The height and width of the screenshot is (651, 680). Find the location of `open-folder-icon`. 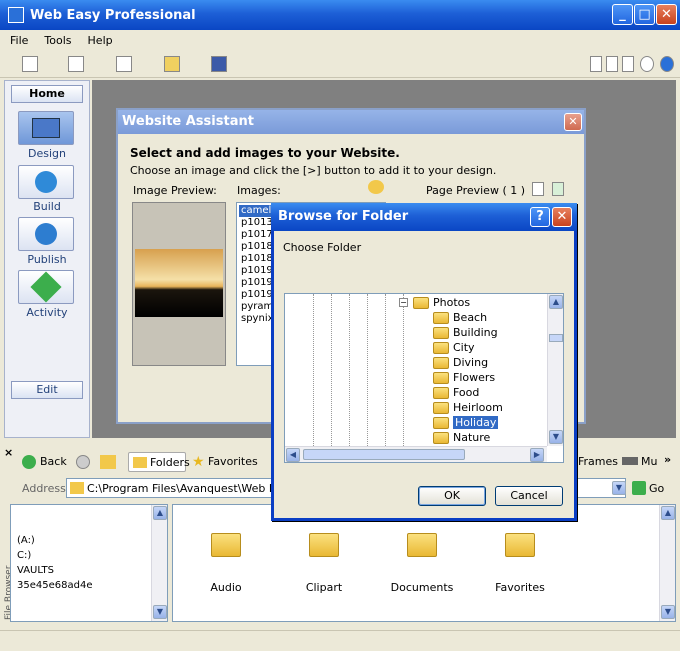

open-folder-icon is located at coordinates (172, 64).